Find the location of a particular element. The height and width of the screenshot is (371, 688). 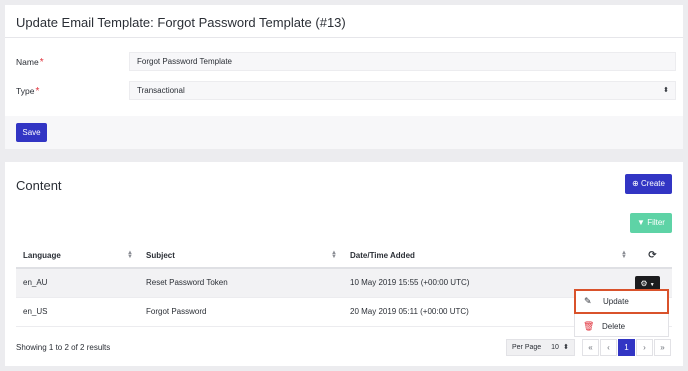

column-header-subject-label: Subject is located at coordinates (160, 255).